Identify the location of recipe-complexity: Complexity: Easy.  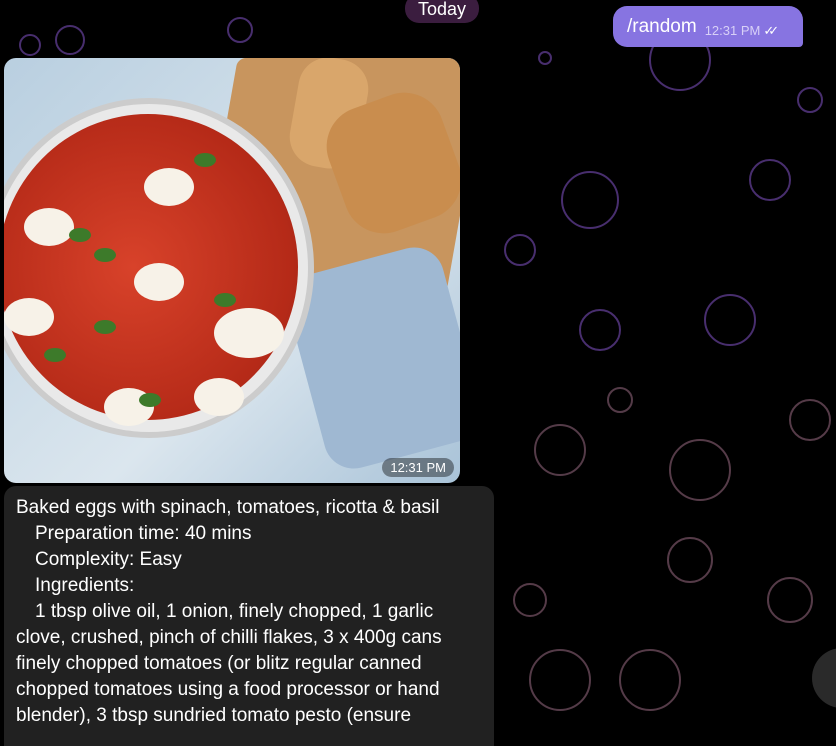
(108, 559).